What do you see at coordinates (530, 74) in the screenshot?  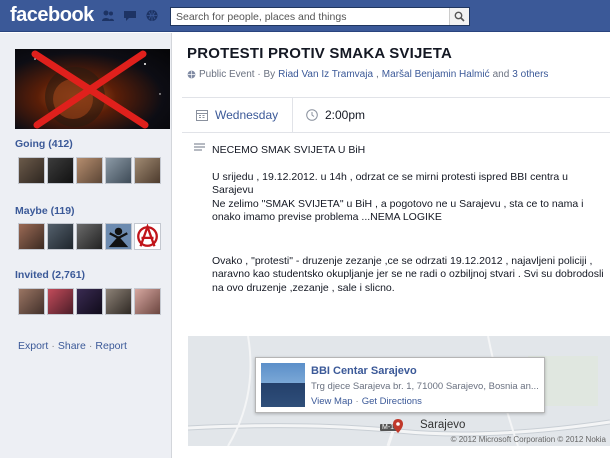 I see `others-link: 3 others` at bounding box center [530, 74].